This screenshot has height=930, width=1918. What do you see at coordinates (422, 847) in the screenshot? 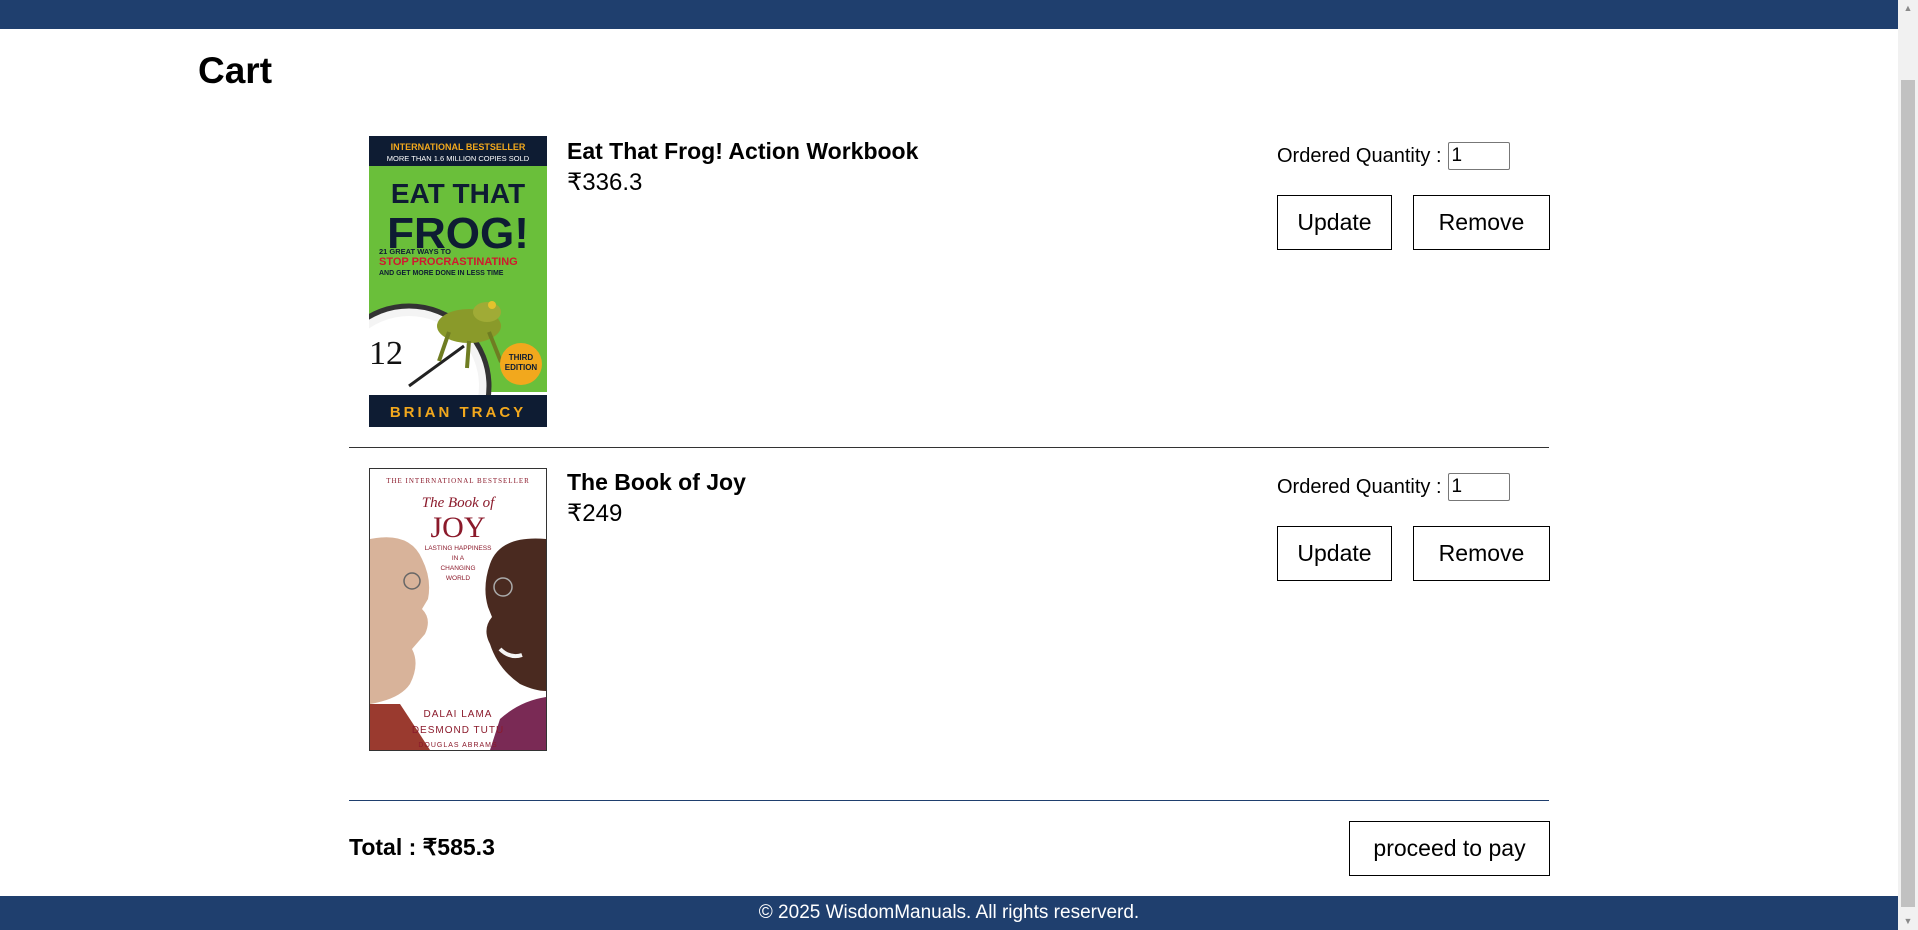
I see `cart-total: Total : ₹585.3` at bounding box center [422, 847].